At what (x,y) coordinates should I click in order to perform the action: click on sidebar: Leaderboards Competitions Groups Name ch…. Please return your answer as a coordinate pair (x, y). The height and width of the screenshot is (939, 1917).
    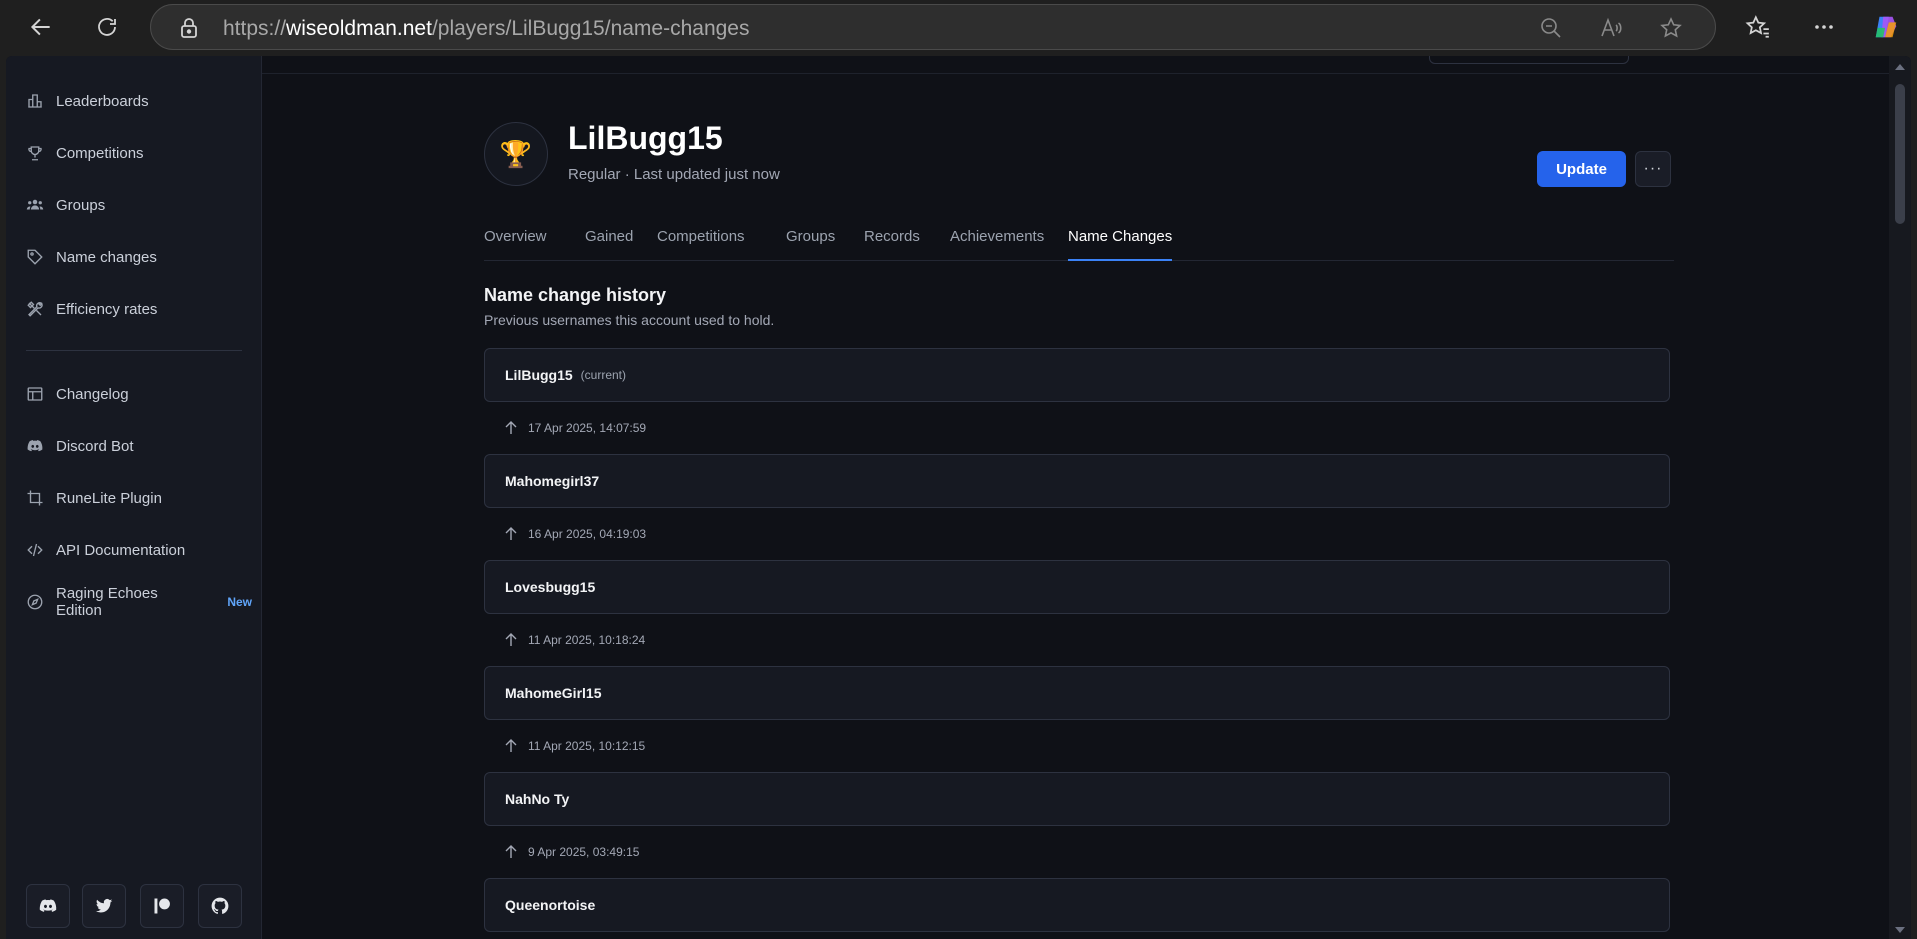
    Looking at the image, I should click on (134, 497).